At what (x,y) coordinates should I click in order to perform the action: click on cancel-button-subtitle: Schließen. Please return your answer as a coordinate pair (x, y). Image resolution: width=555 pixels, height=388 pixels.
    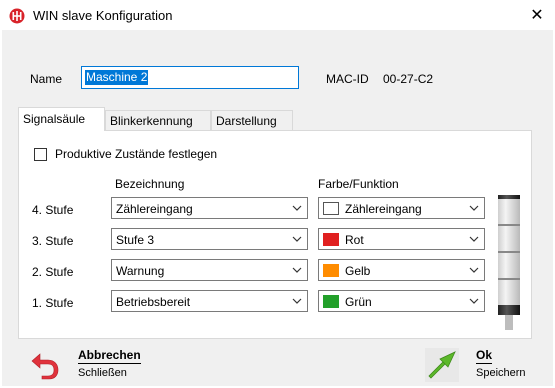
    Looking at the image, I should click on (102, 373).